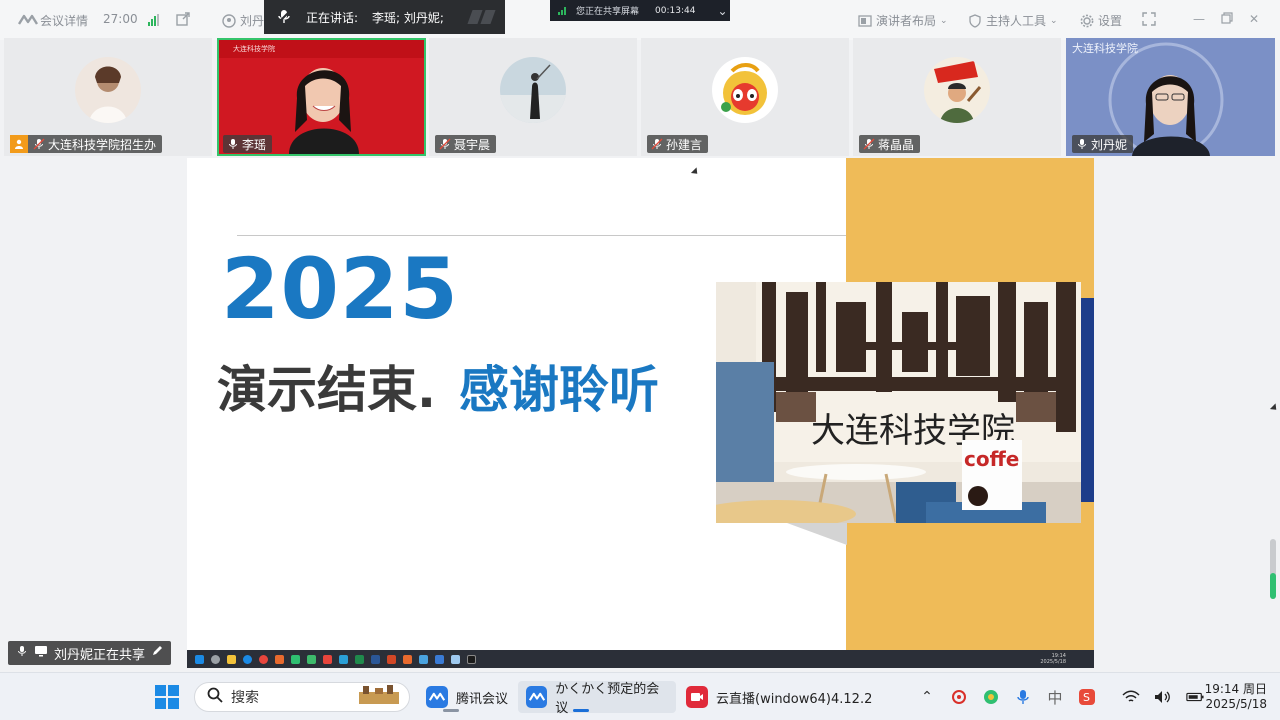 Image resolution: width=1280 pixels, height=720 pixels. I want to click on meeting-details-button: 会议详情, so click(53, 20).